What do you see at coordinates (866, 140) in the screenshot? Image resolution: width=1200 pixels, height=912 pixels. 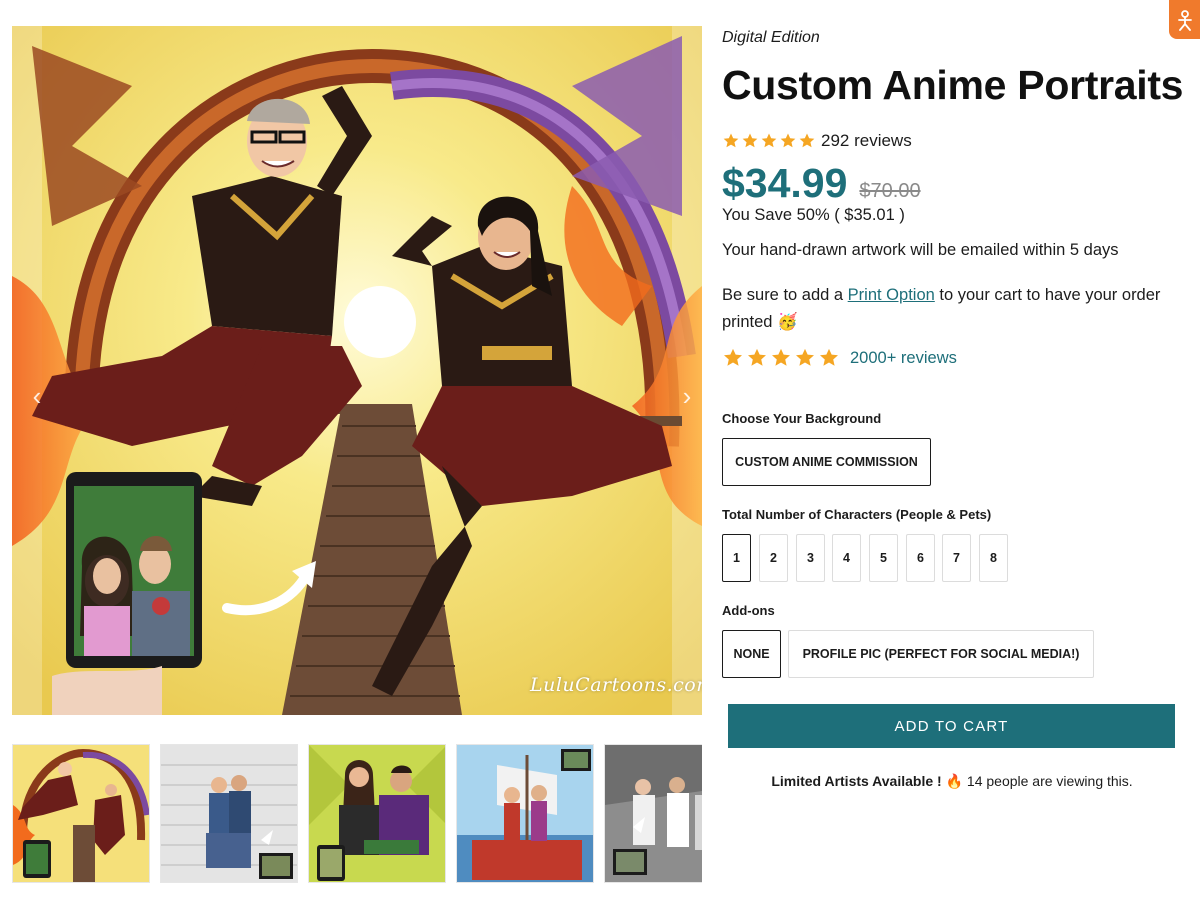 I see `review-count: 292 reviews` at bounding box center [866, 140].